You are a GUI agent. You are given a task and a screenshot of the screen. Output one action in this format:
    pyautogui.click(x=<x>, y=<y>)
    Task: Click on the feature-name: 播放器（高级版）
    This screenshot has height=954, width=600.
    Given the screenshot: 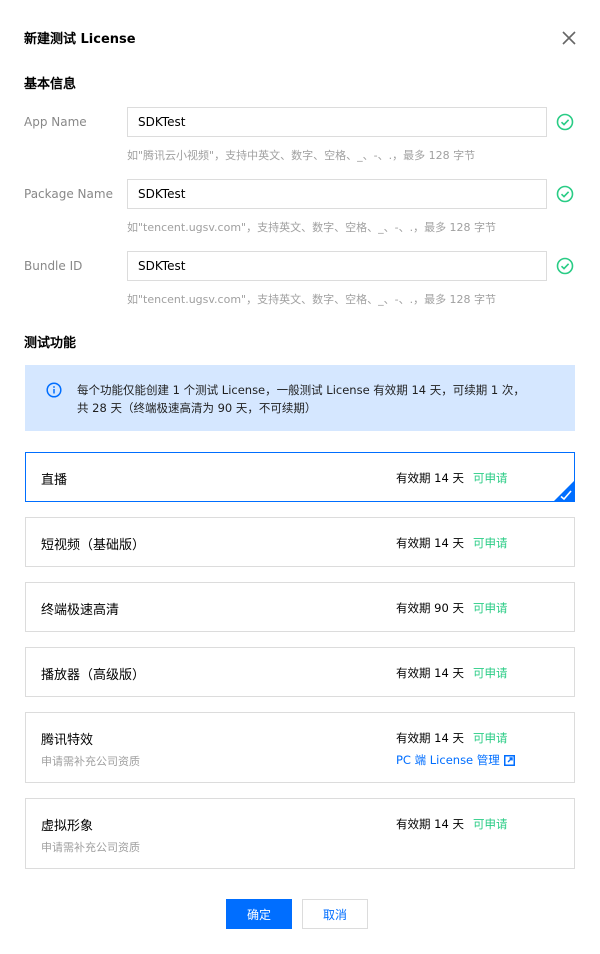 What is the action you would take?
    pyautogui.click(x=93, y=675)
    